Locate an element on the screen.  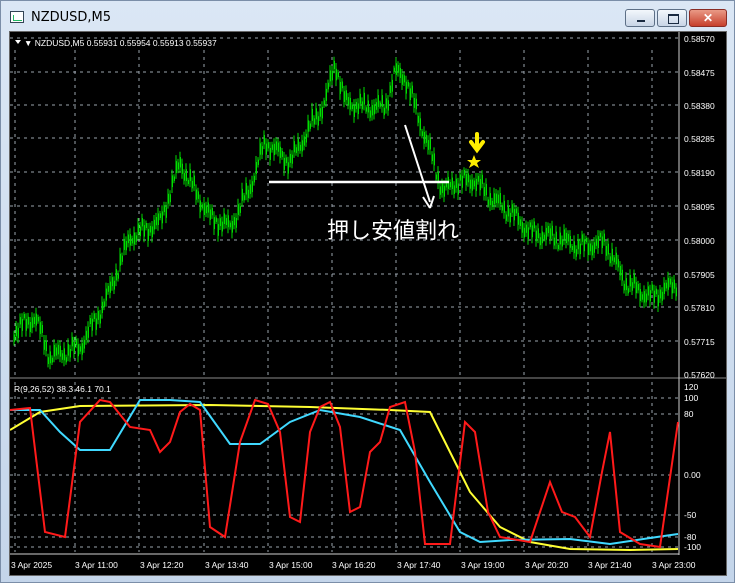
time-tick: 3 Apr 12:20 is located at coordinates (162, 565).